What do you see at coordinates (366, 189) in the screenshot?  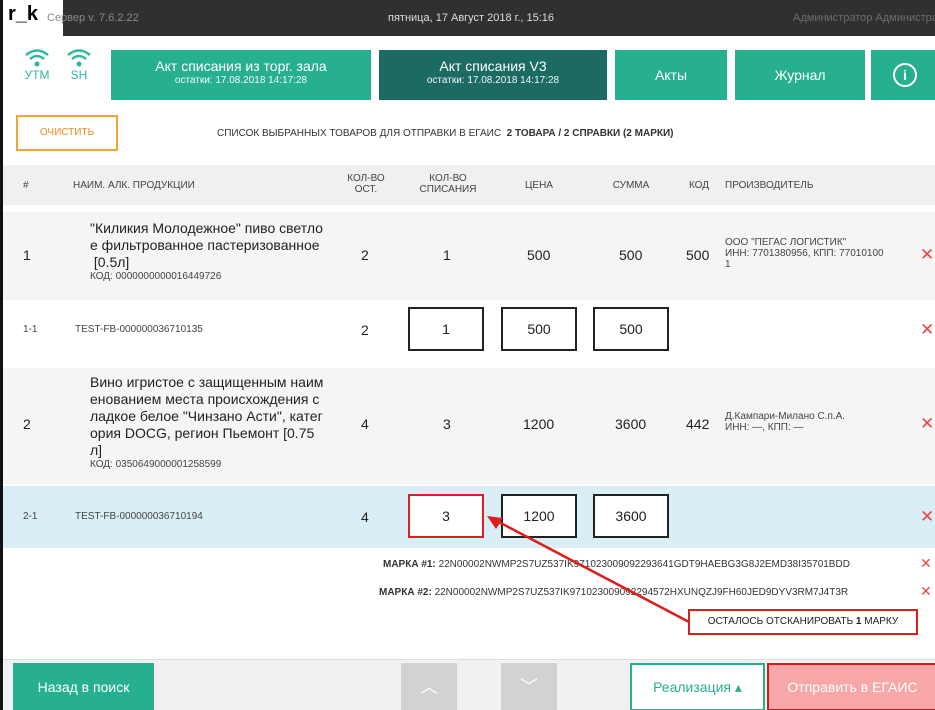 I see `col-qty-left-l2: ОСТ.` at bounding box center [366, 189].